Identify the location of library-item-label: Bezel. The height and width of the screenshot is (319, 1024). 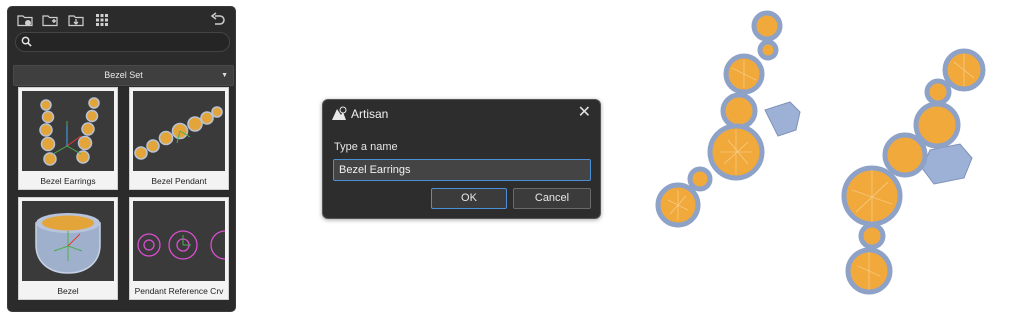
(68, 291).